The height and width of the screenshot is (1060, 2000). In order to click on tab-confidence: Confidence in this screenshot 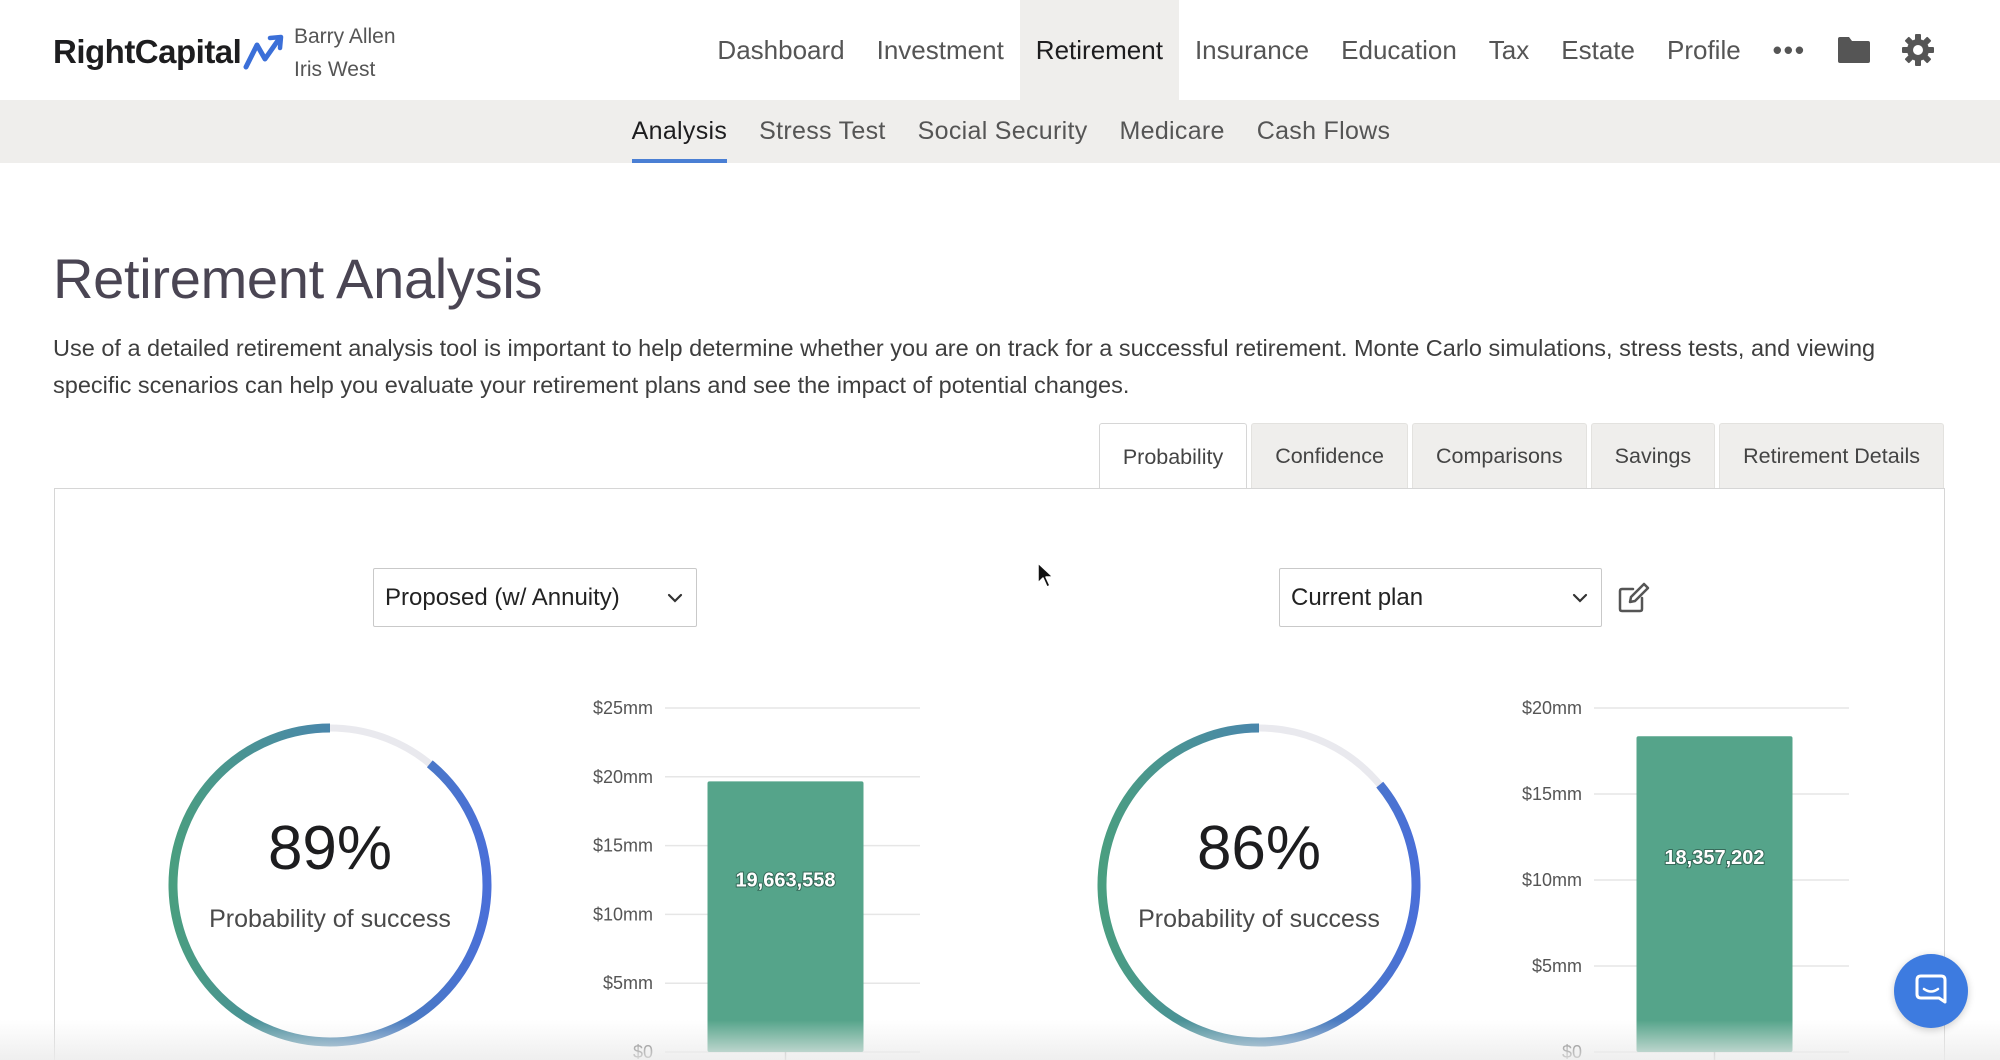, I will do `click(1329, 456)`.